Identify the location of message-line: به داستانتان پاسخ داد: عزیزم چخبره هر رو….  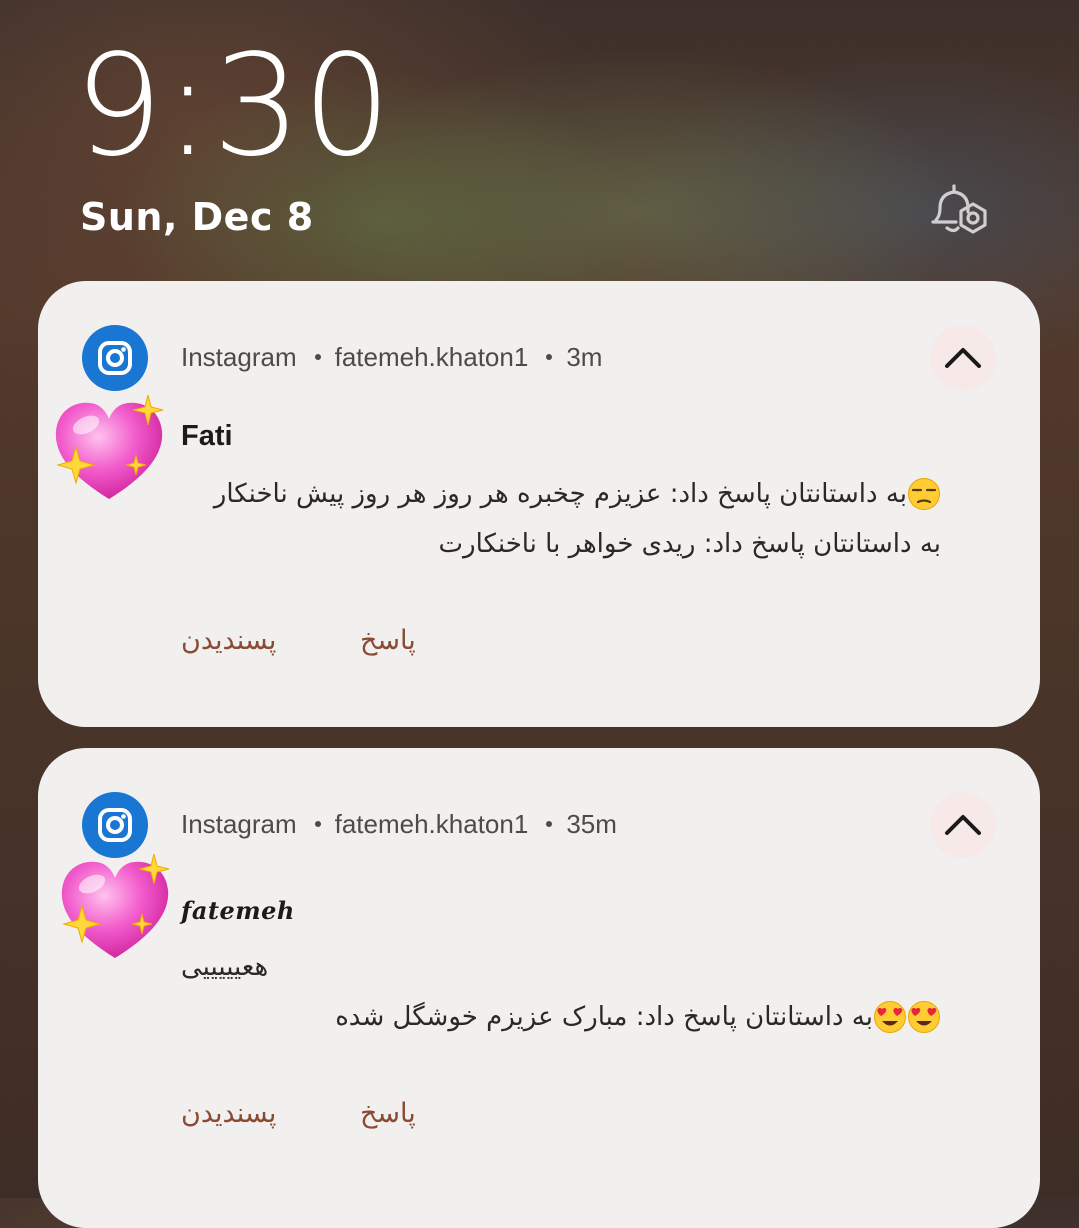
(561, 494).